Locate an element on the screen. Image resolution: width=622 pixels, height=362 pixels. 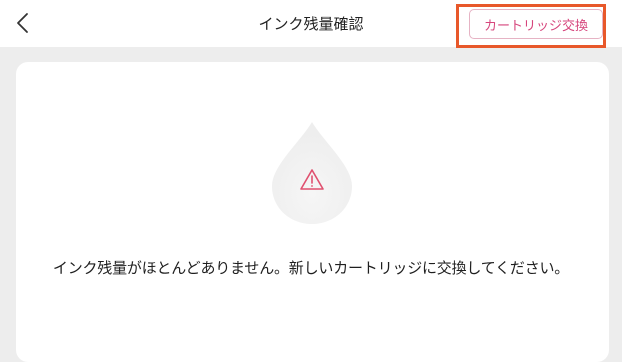
low-ink-message: インク残量がほとんどありません。新しいカートリッジに交換してください。 is located at coordinates (311, 268).